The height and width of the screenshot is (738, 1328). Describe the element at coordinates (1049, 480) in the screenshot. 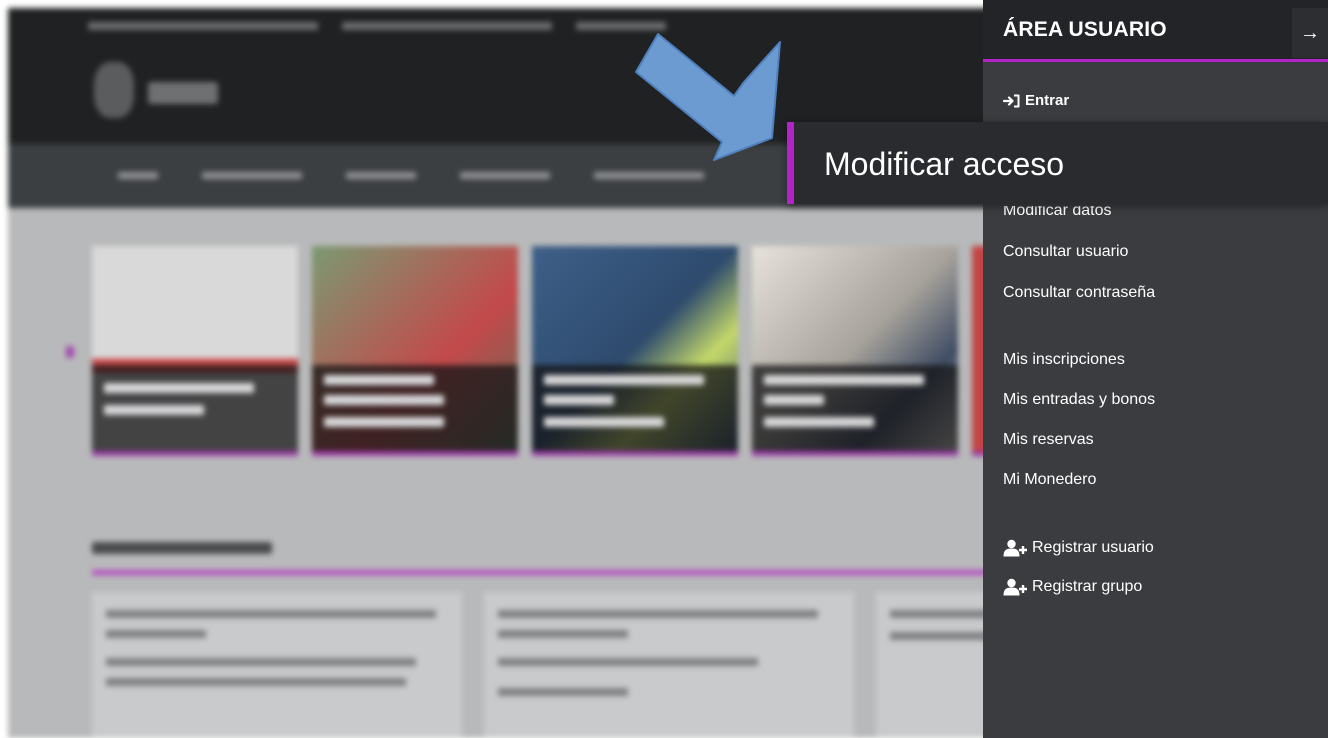

I see `menu-item-wallet: Mi Monedero` at that location.